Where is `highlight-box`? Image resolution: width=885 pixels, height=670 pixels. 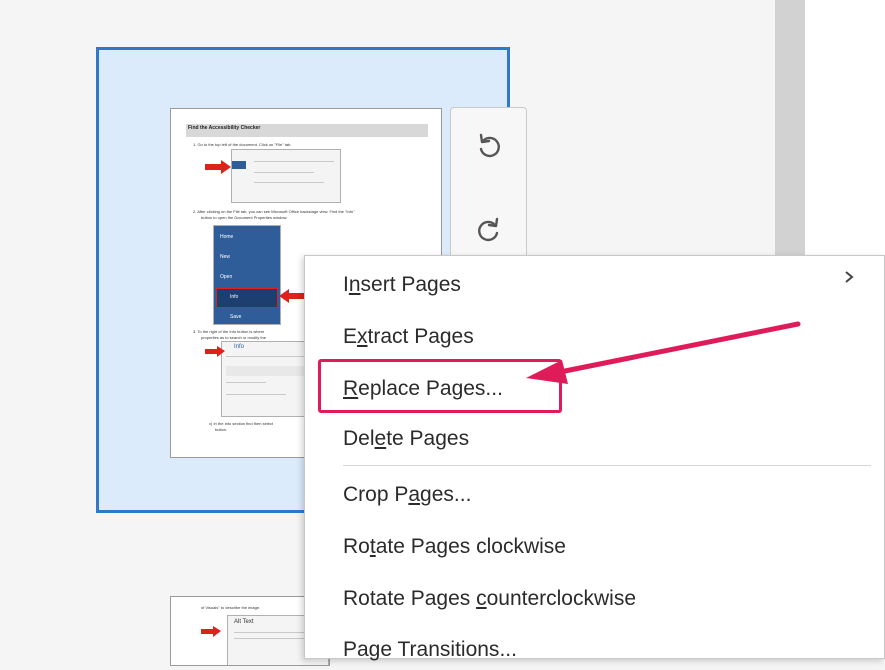
highlight-box is located at coordinates (440, 386).